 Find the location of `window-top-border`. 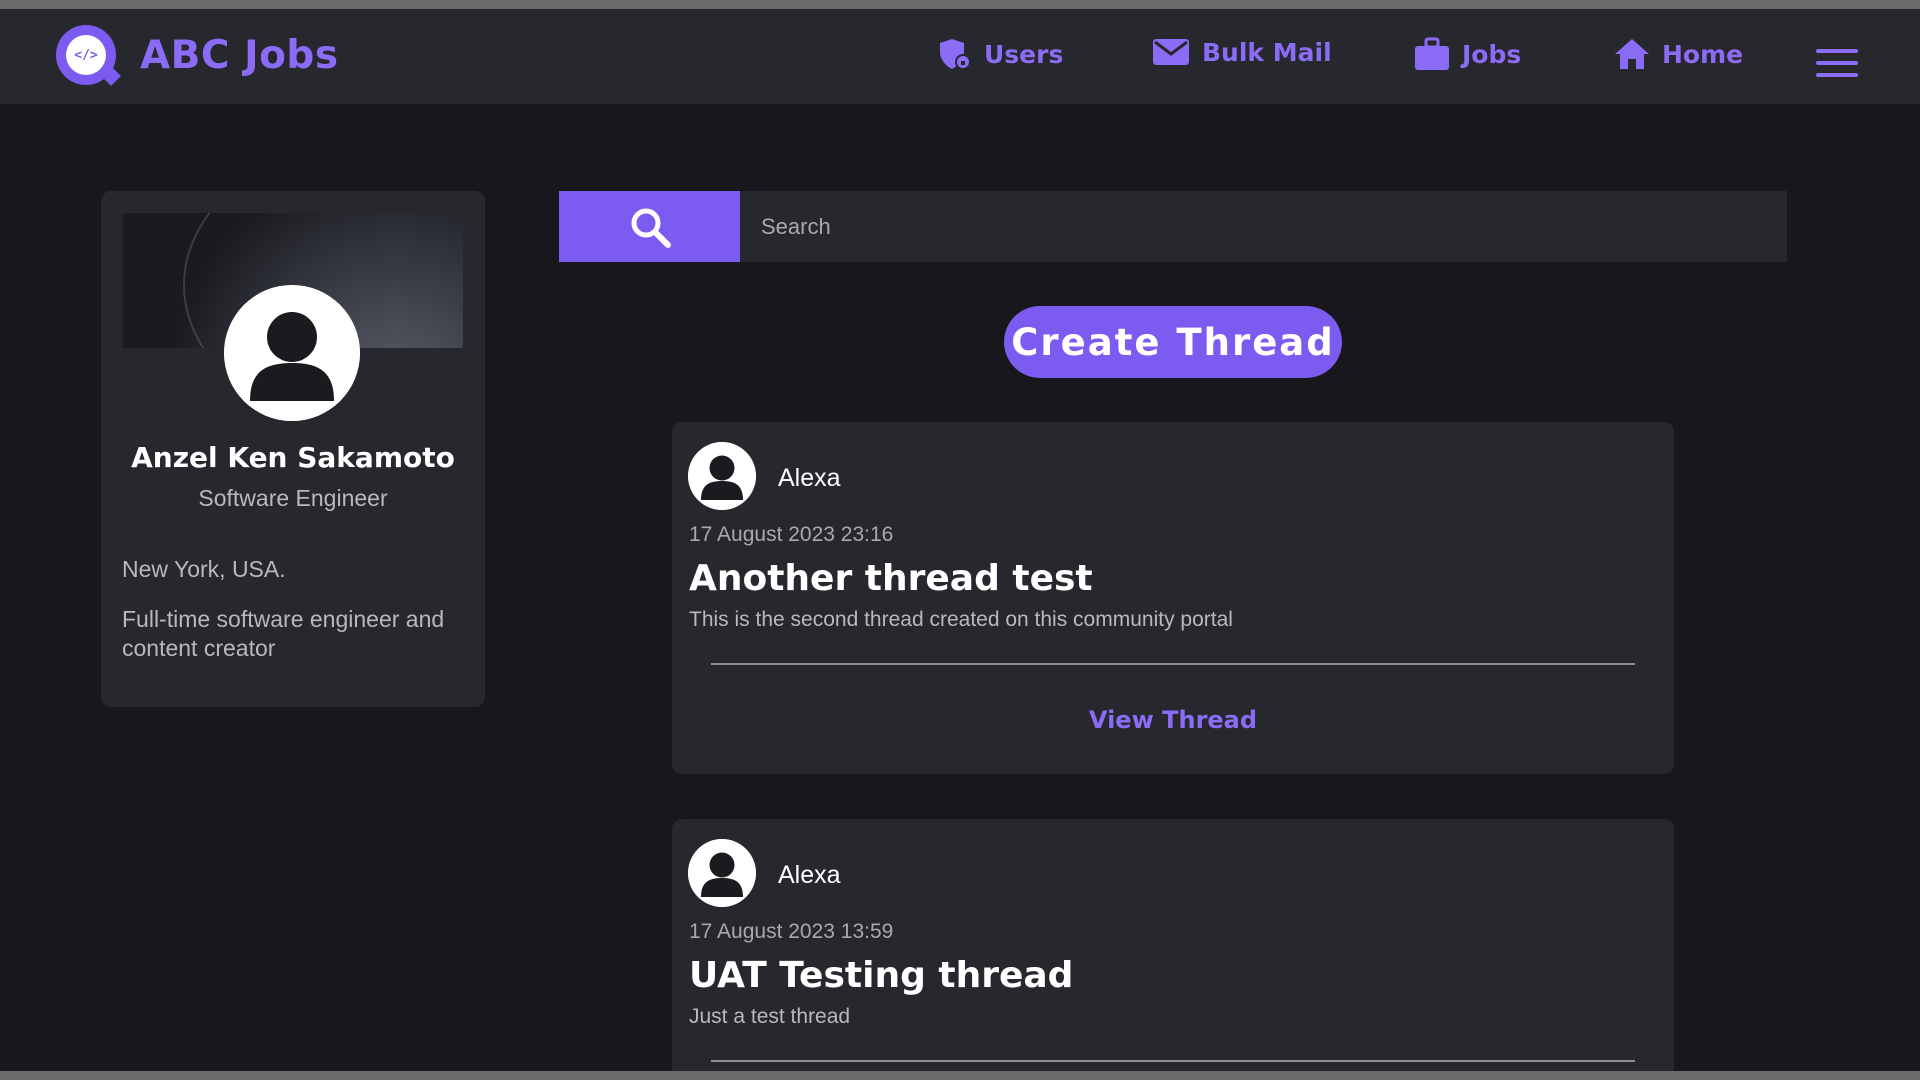

window-top-border is located at coordinates (960, 4).